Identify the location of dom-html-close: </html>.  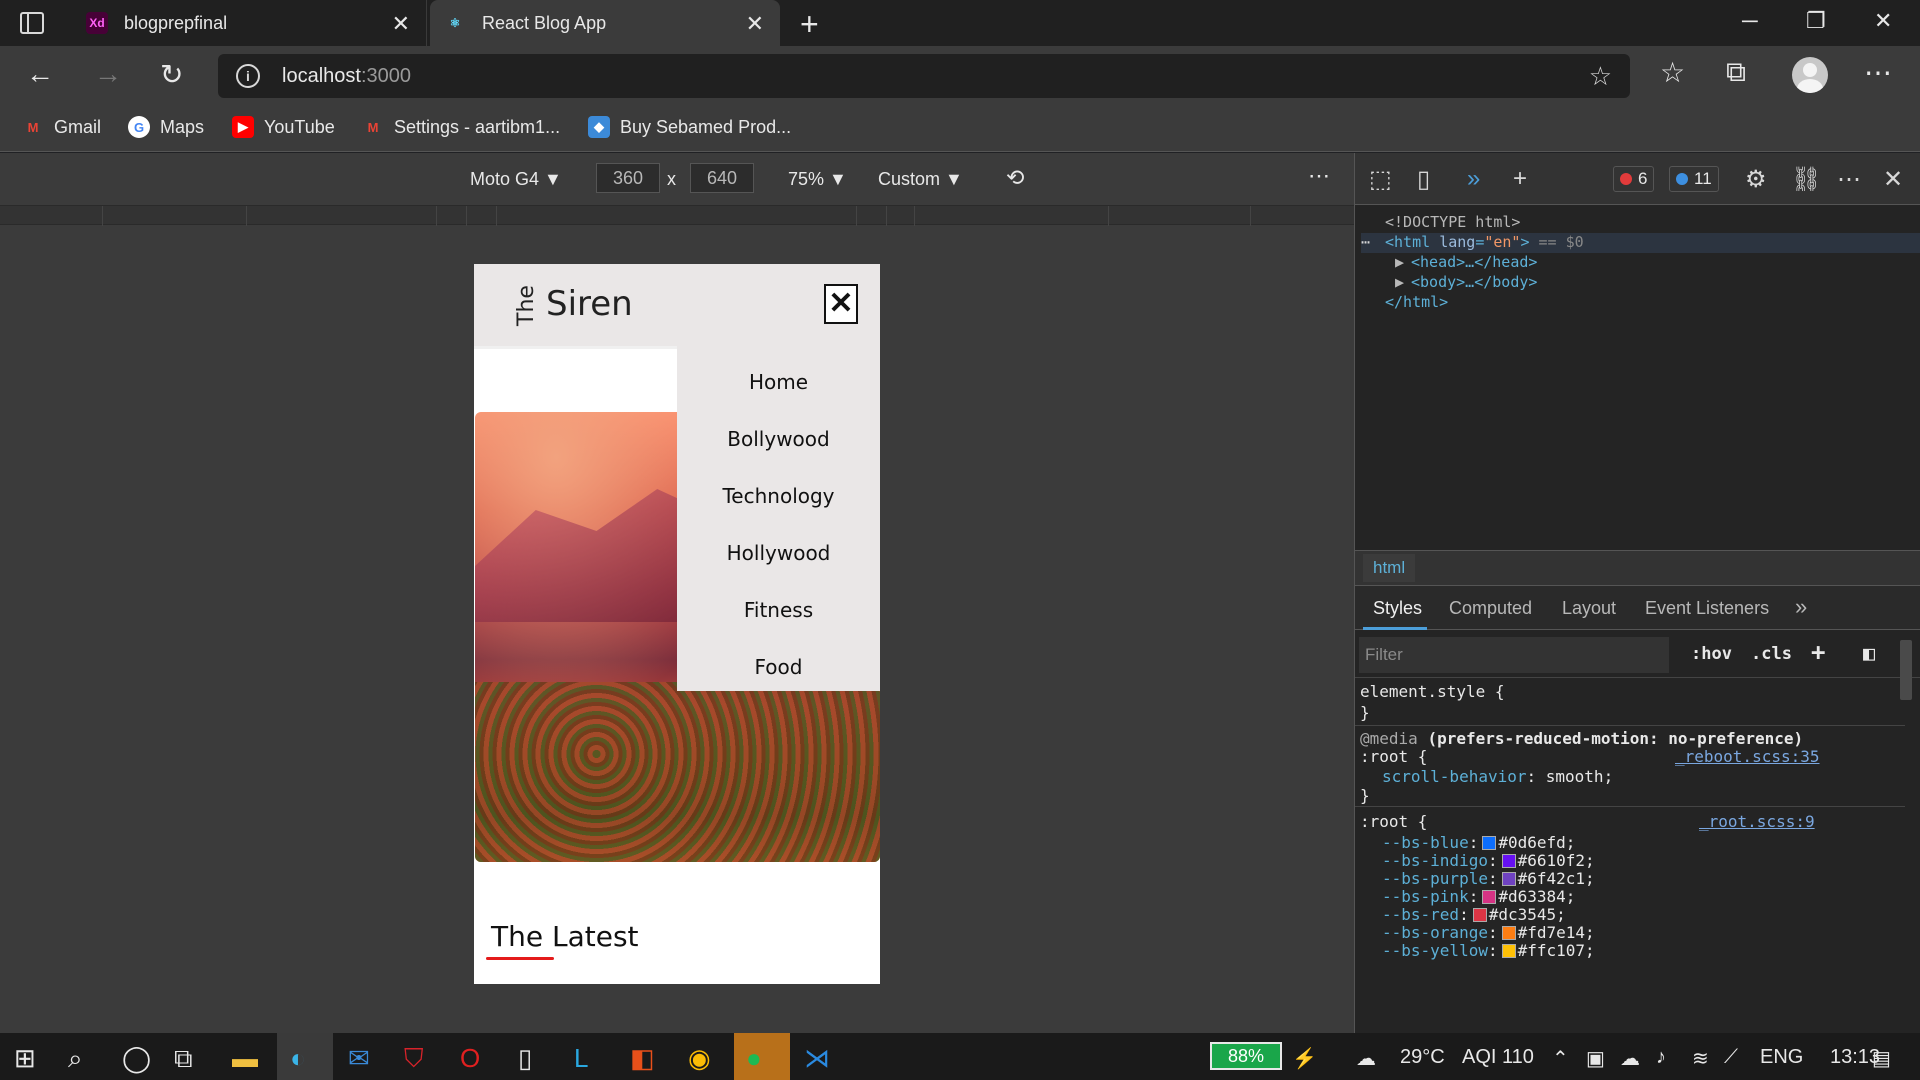
(1416, 302).